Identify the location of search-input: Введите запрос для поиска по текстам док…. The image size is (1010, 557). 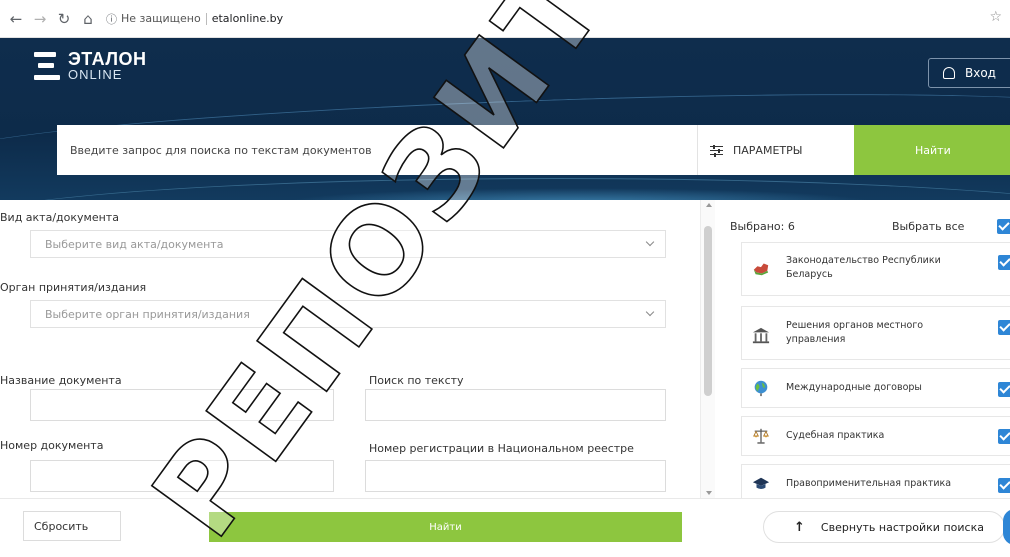
(377, 150).